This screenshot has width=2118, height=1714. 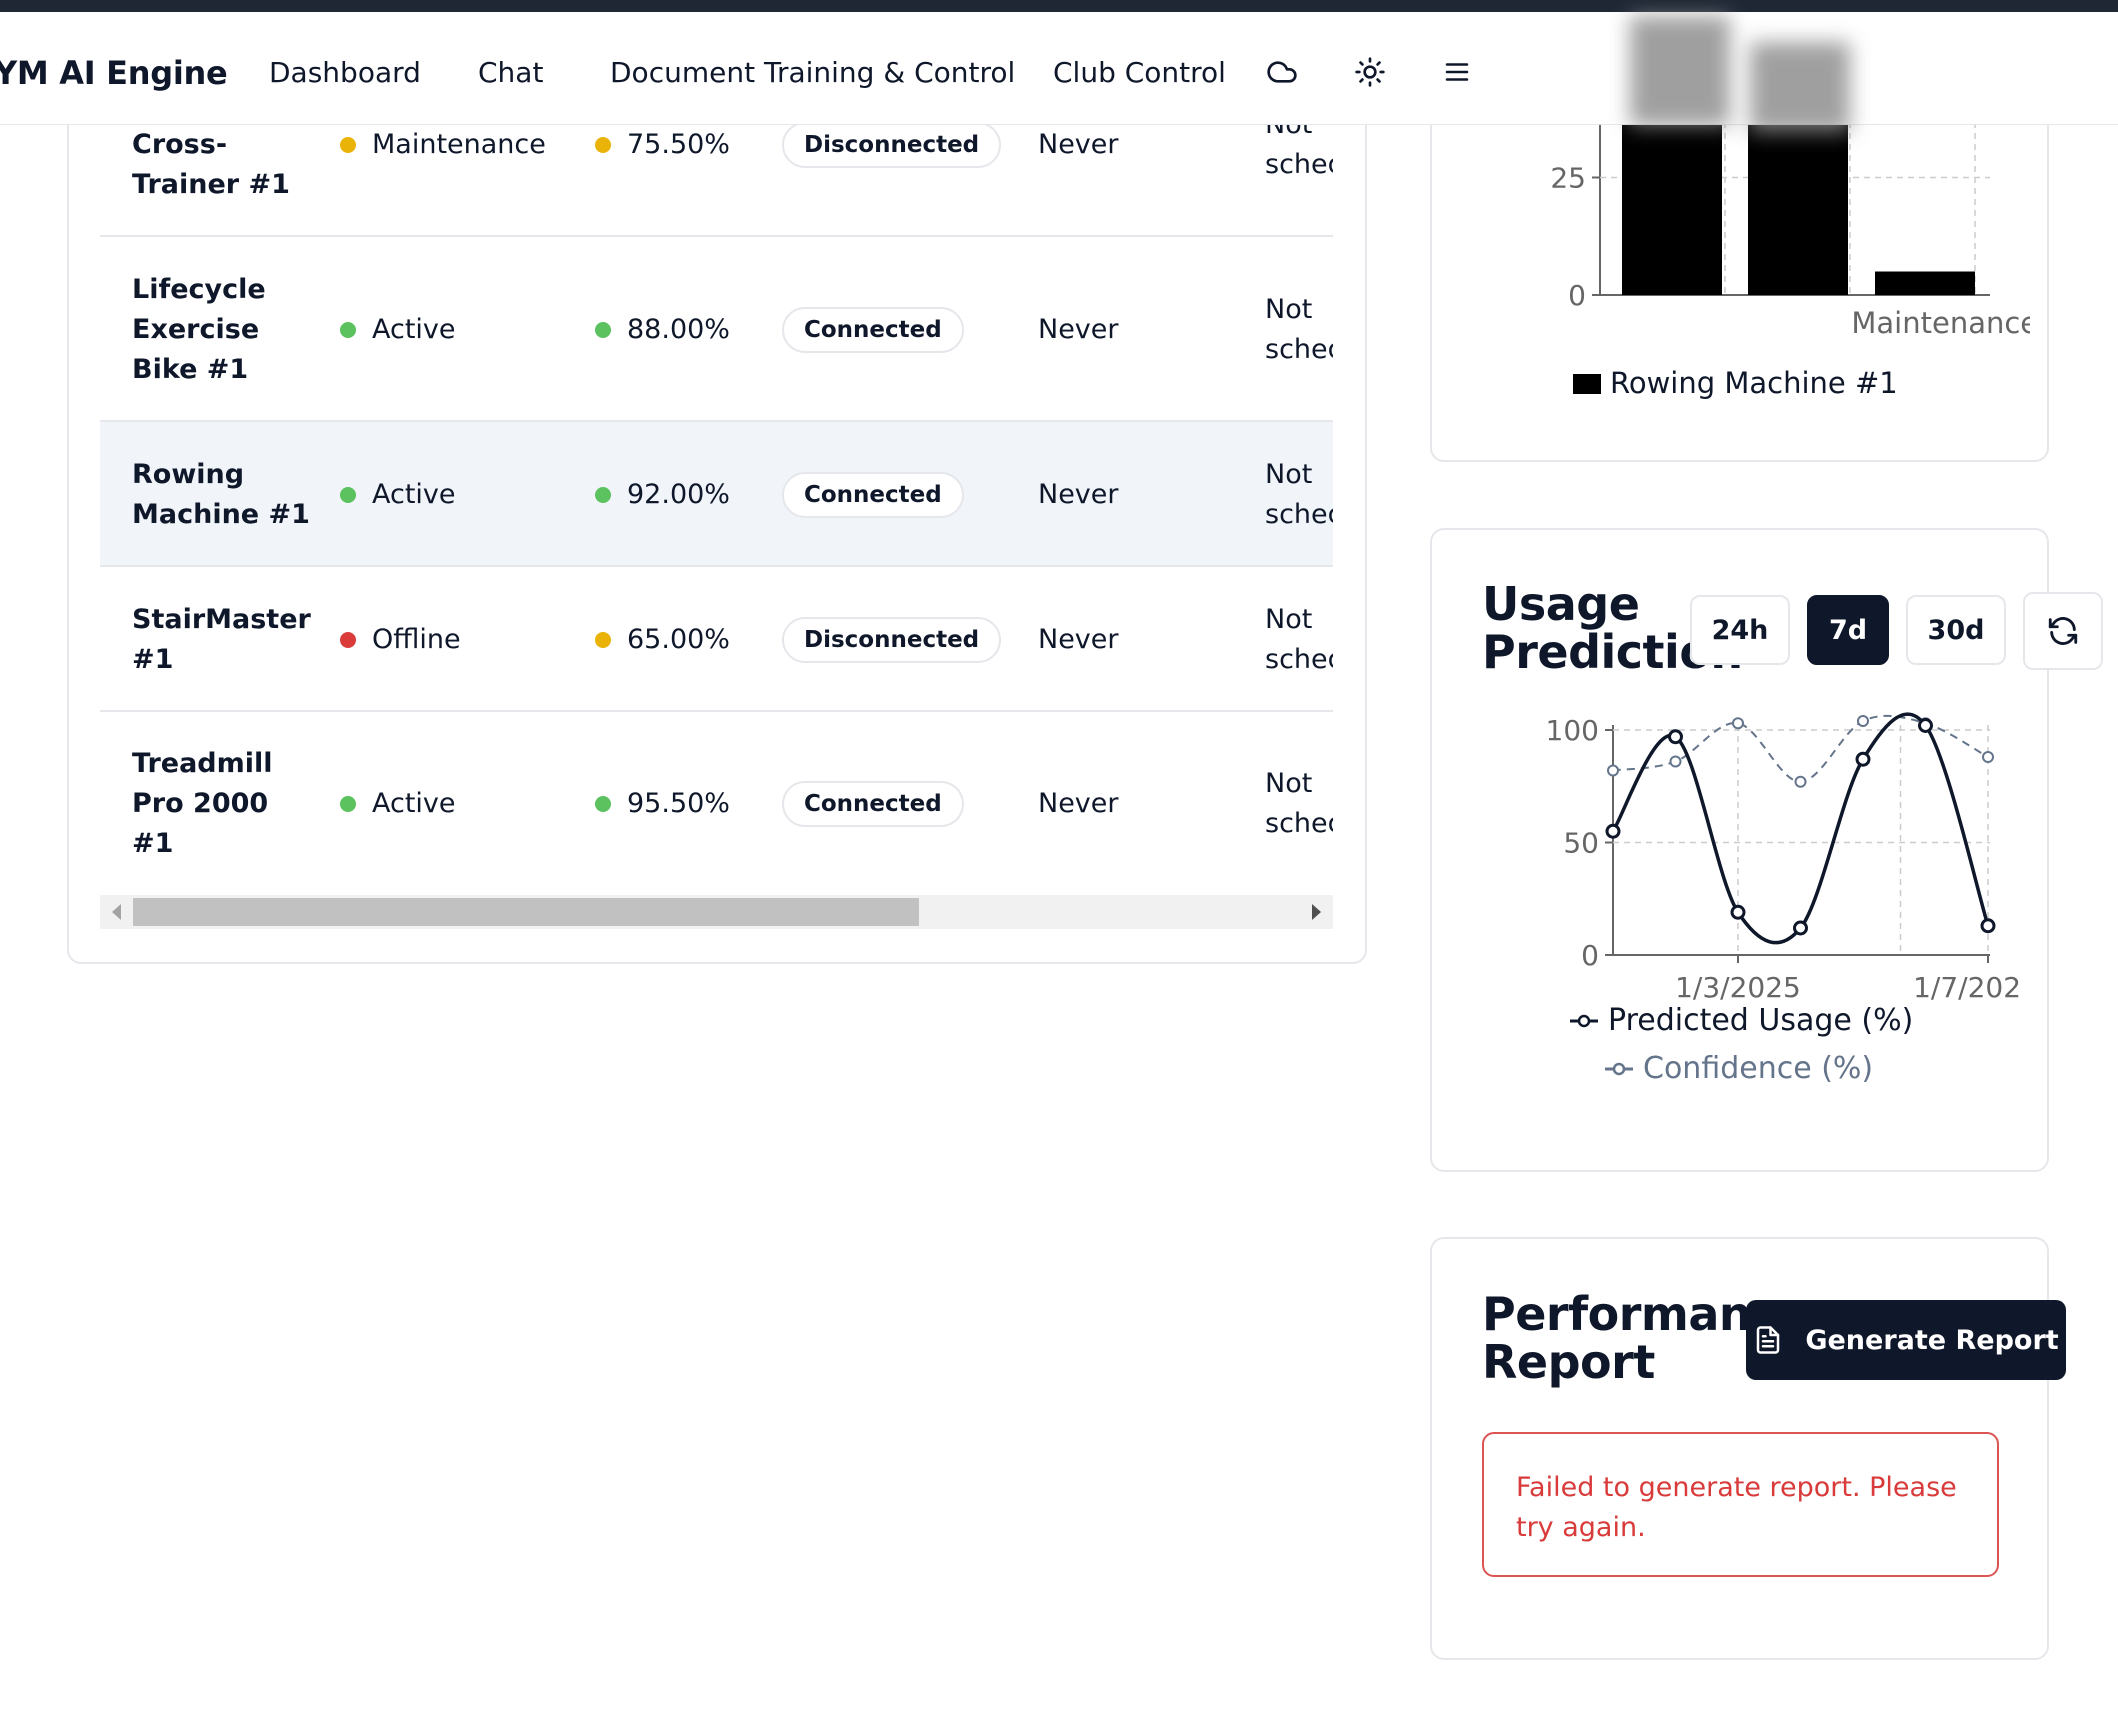 What do you see at coordinates (1612, 628) in the screenshot?
I see `usage-prediction-title: Usage Prediction` at bounding box center [1612, 628].